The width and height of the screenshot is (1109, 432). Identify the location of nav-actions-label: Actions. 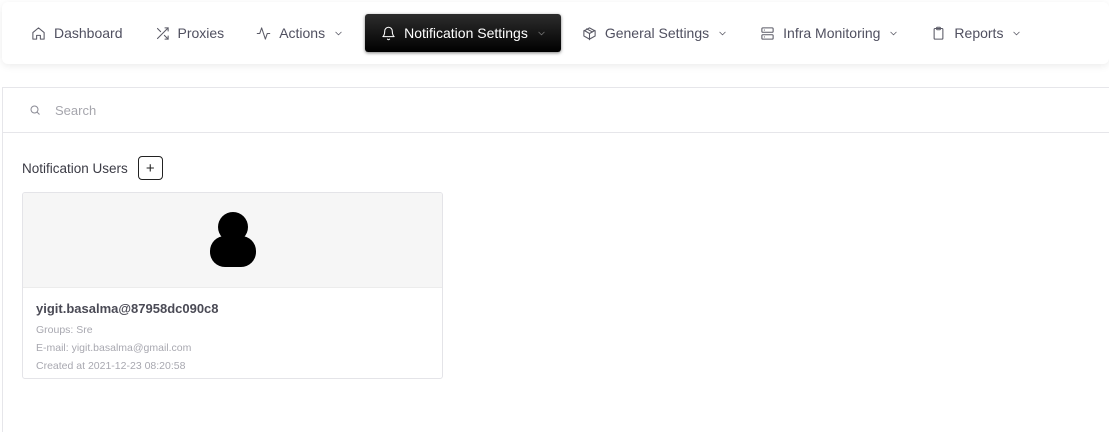
(302, 33).